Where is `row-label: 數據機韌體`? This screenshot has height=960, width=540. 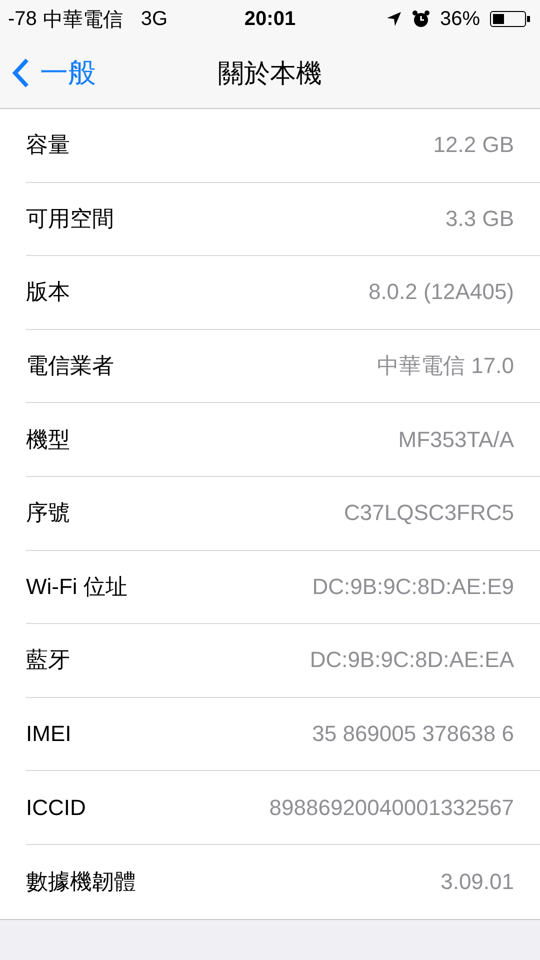
row-label: 數據機韌體 is located at coordinates (81, 882).